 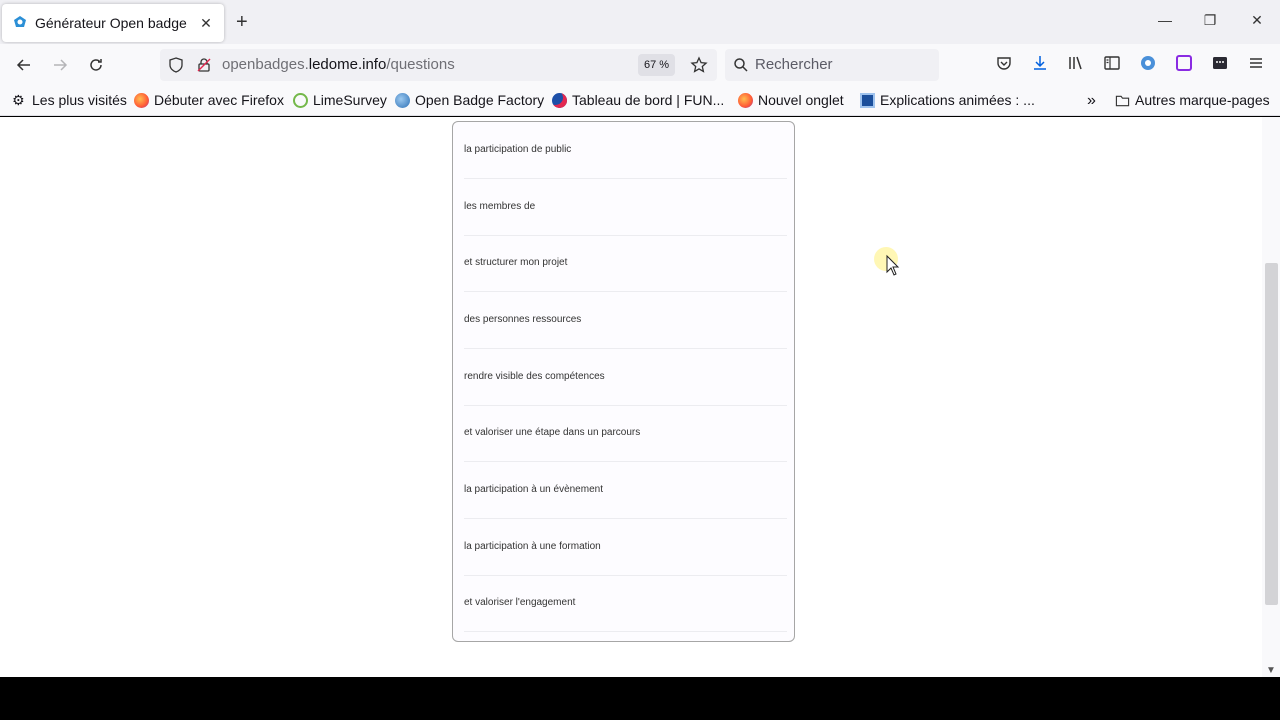 What do you see at coordinates (1220, 63) in the screenshot?
I see `extension-dark-icon` at bounding box center [1220, 63].